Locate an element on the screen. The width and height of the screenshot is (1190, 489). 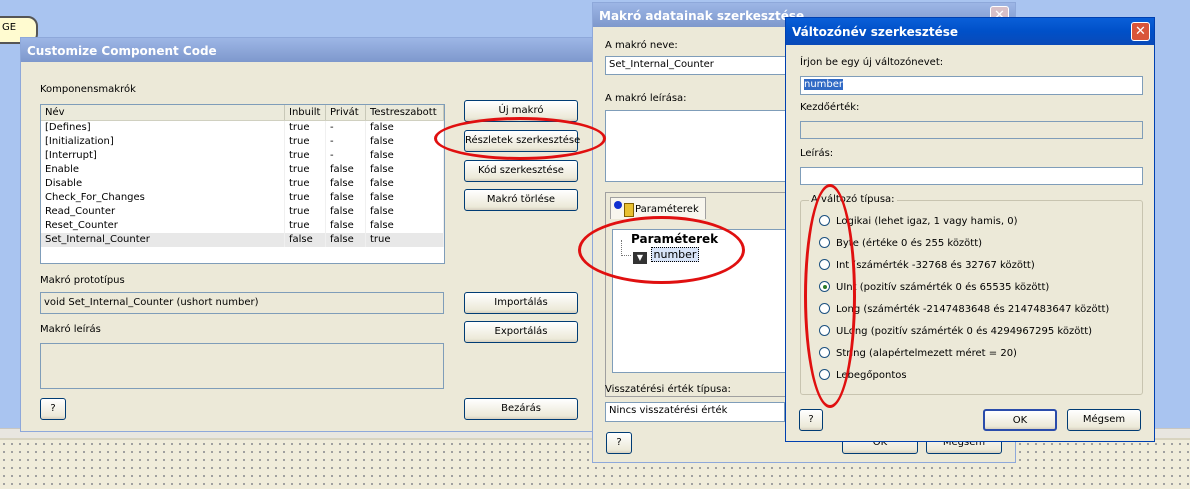
table-row: Disable true false false is located at coordinates (242, 184).